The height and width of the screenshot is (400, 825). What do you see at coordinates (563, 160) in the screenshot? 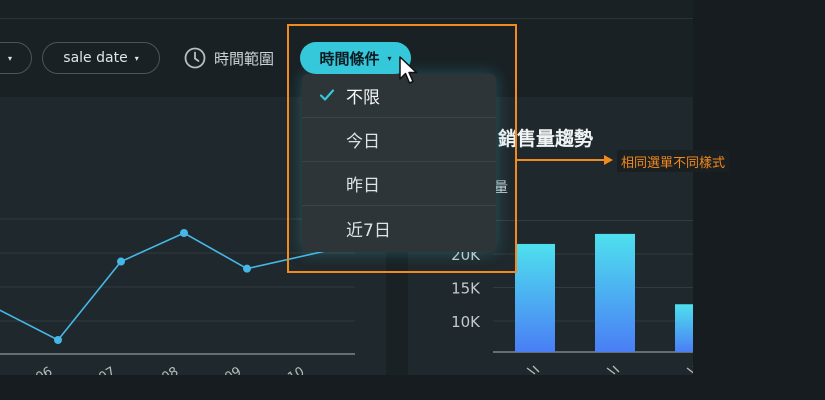
I see `annotation-arrow-line` at bounding box center [563, 160].